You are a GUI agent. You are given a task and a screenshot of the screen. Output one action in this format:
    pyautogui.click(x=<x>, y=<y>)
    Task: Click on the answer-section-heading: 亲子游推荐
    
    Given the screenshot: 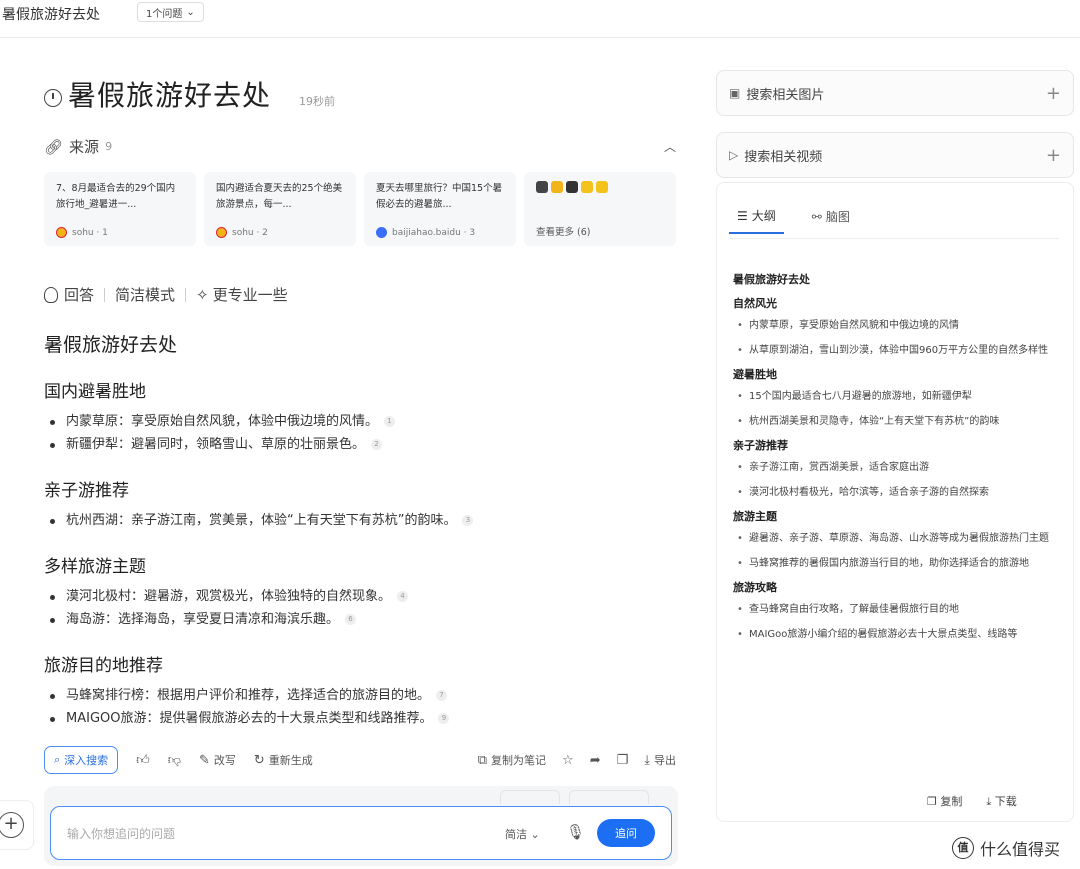 What is the action you would take?
    pyautogui.click(x=86, y=491)
    